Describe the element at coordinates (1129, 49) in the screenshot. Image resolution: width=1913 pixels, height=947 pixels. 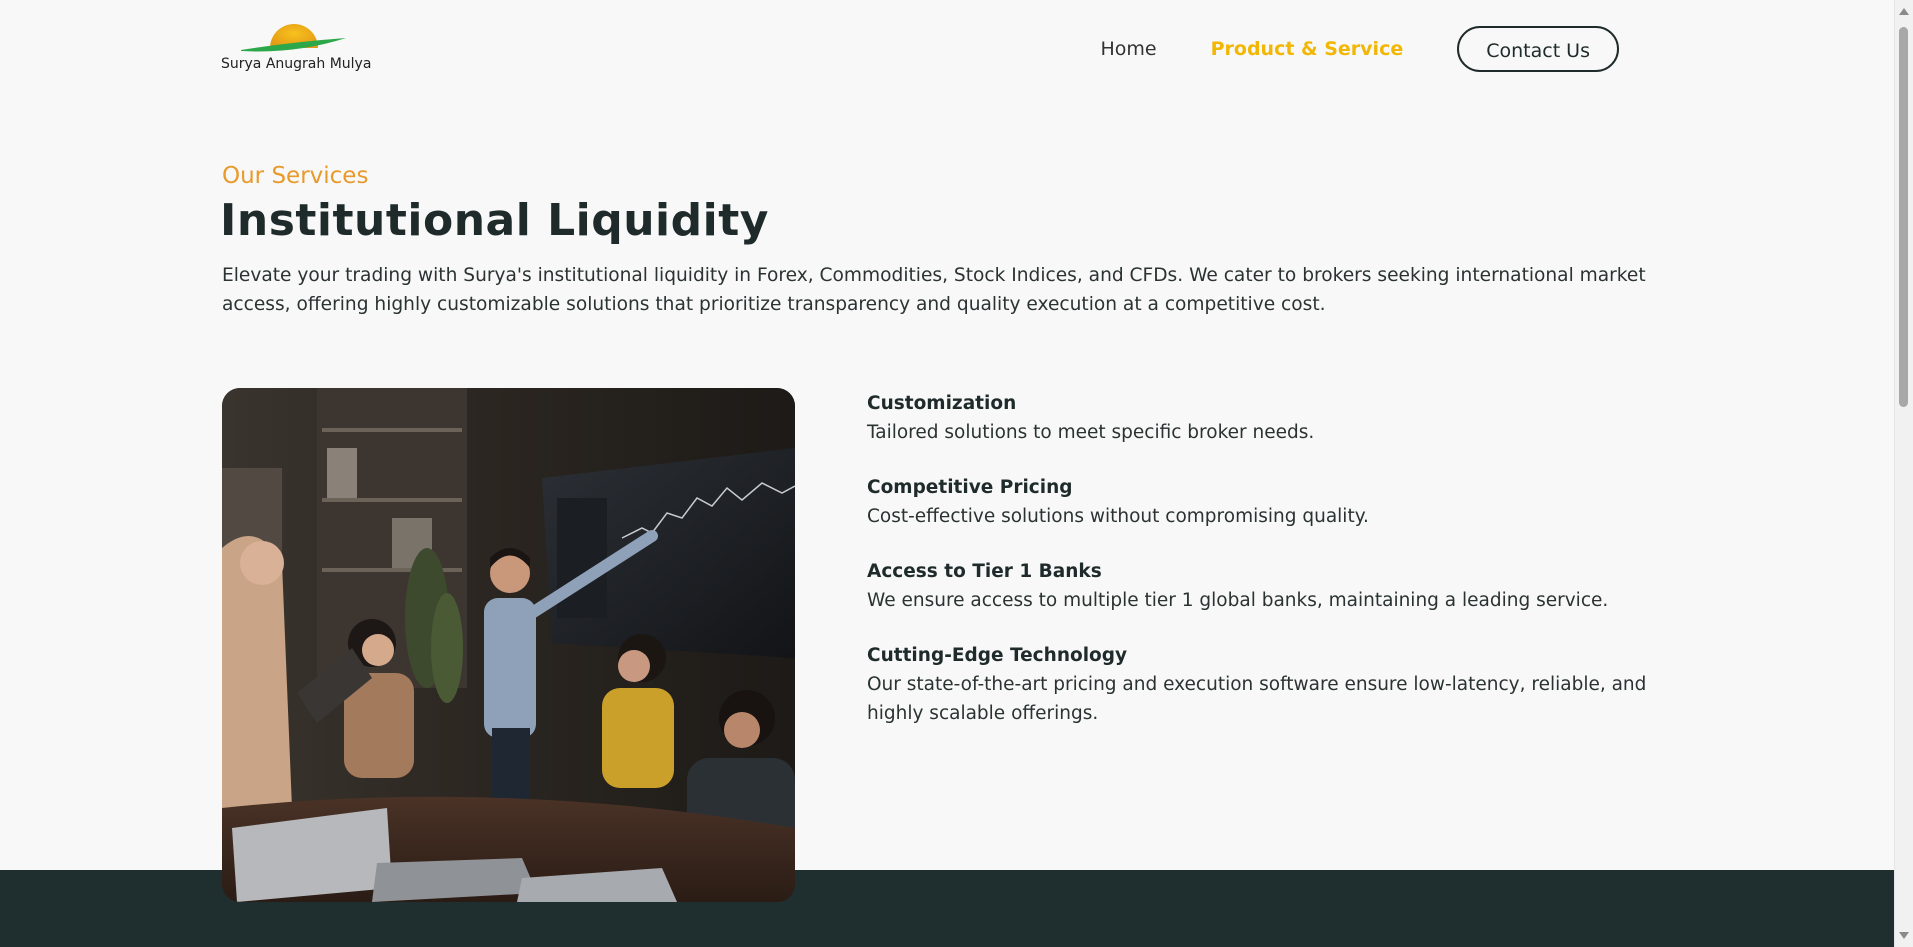
I see `nav-home: Home` at that location.